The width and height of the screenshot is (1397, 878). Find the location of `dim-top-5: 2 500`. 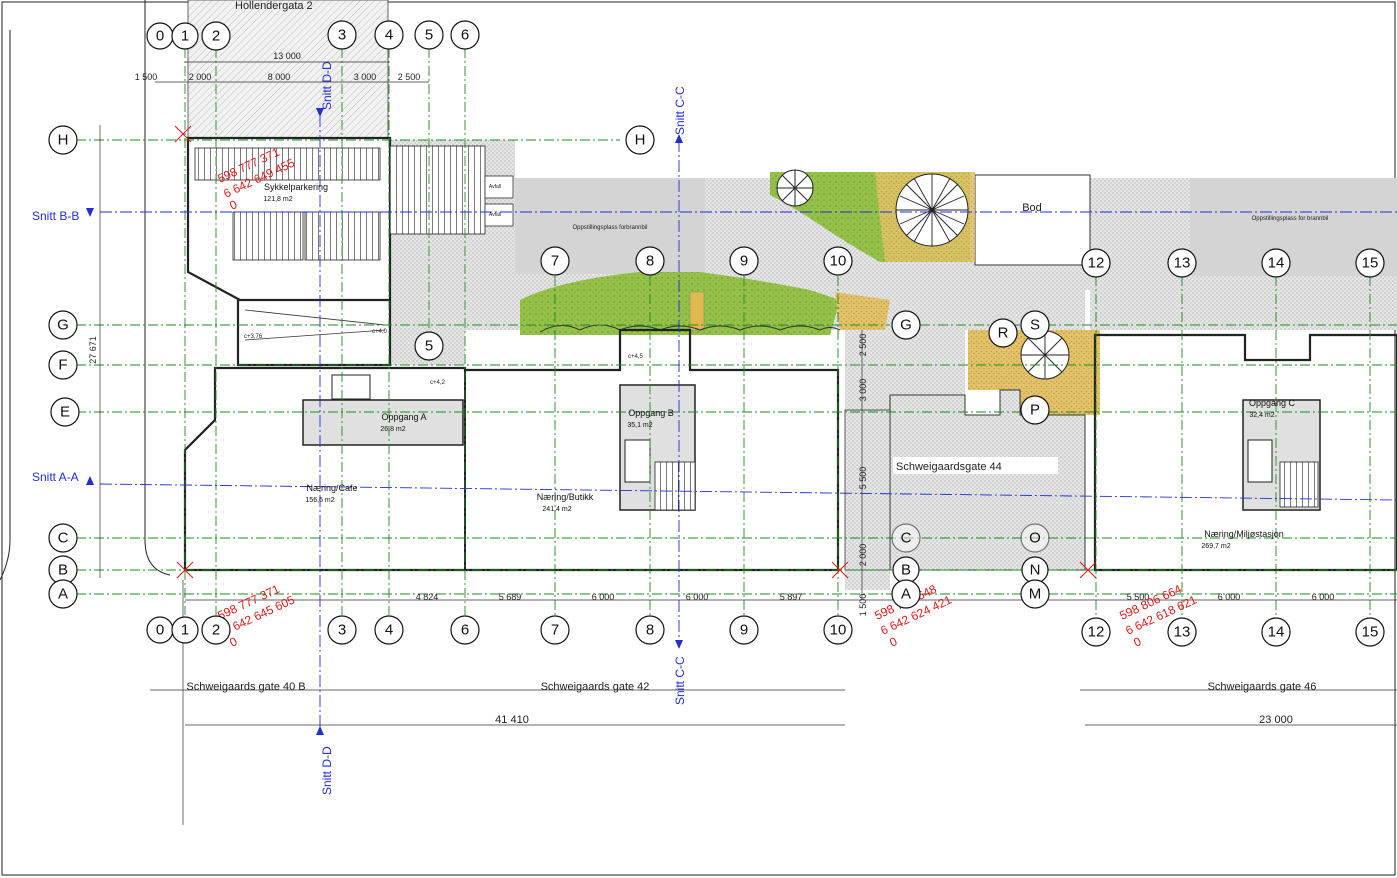

dim-top-5: 2 500 is located at coordinates (409, 77).